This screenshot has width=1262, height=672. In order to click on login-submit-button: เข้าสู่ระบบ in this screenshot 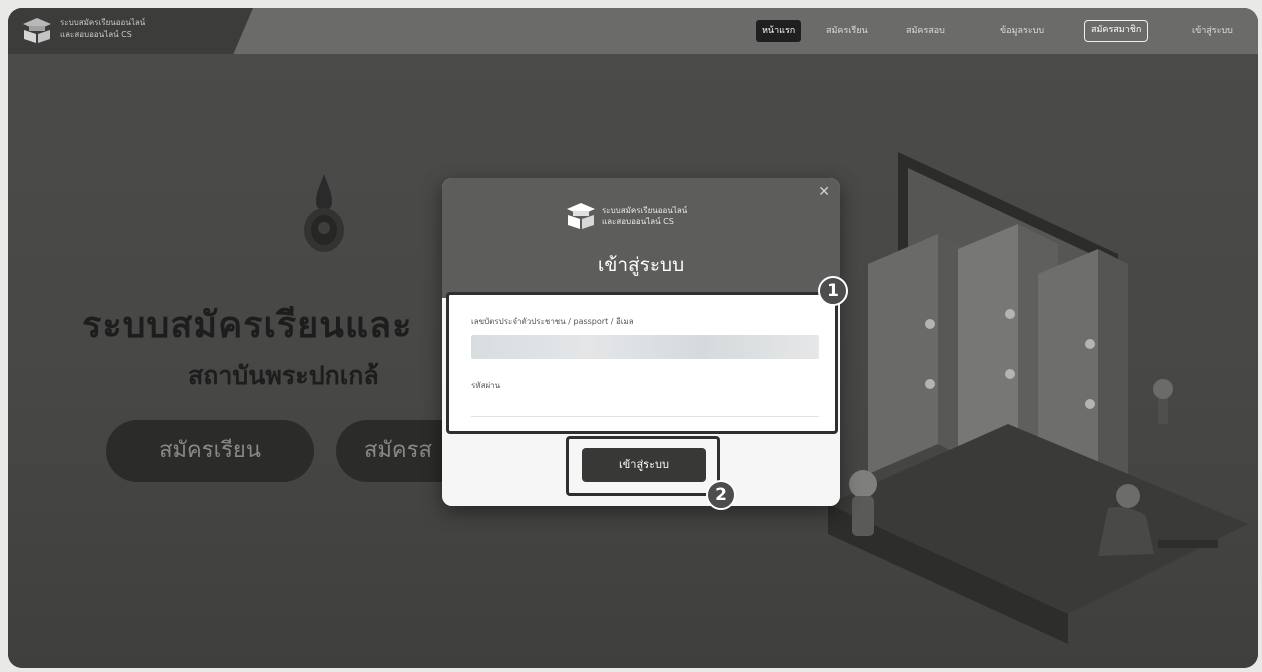, I will do `click(644, 465)`.